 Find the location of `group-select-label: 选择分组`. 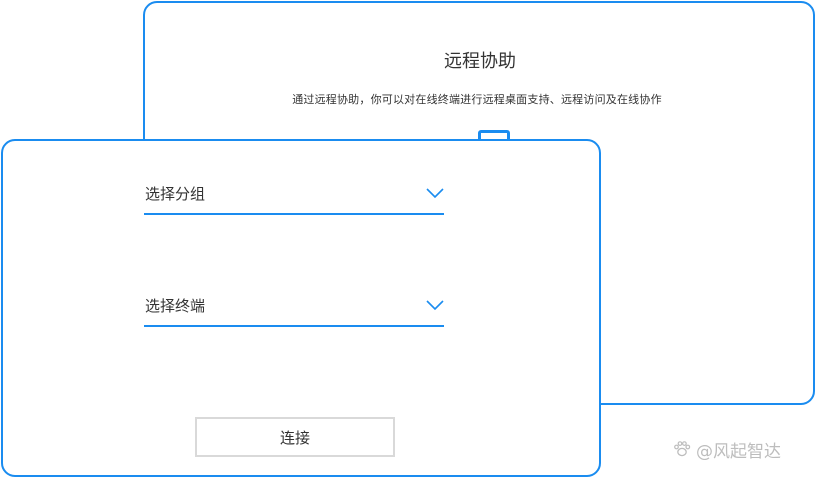

group-select-label: 选择分组 is located at coordinates (175, 194).